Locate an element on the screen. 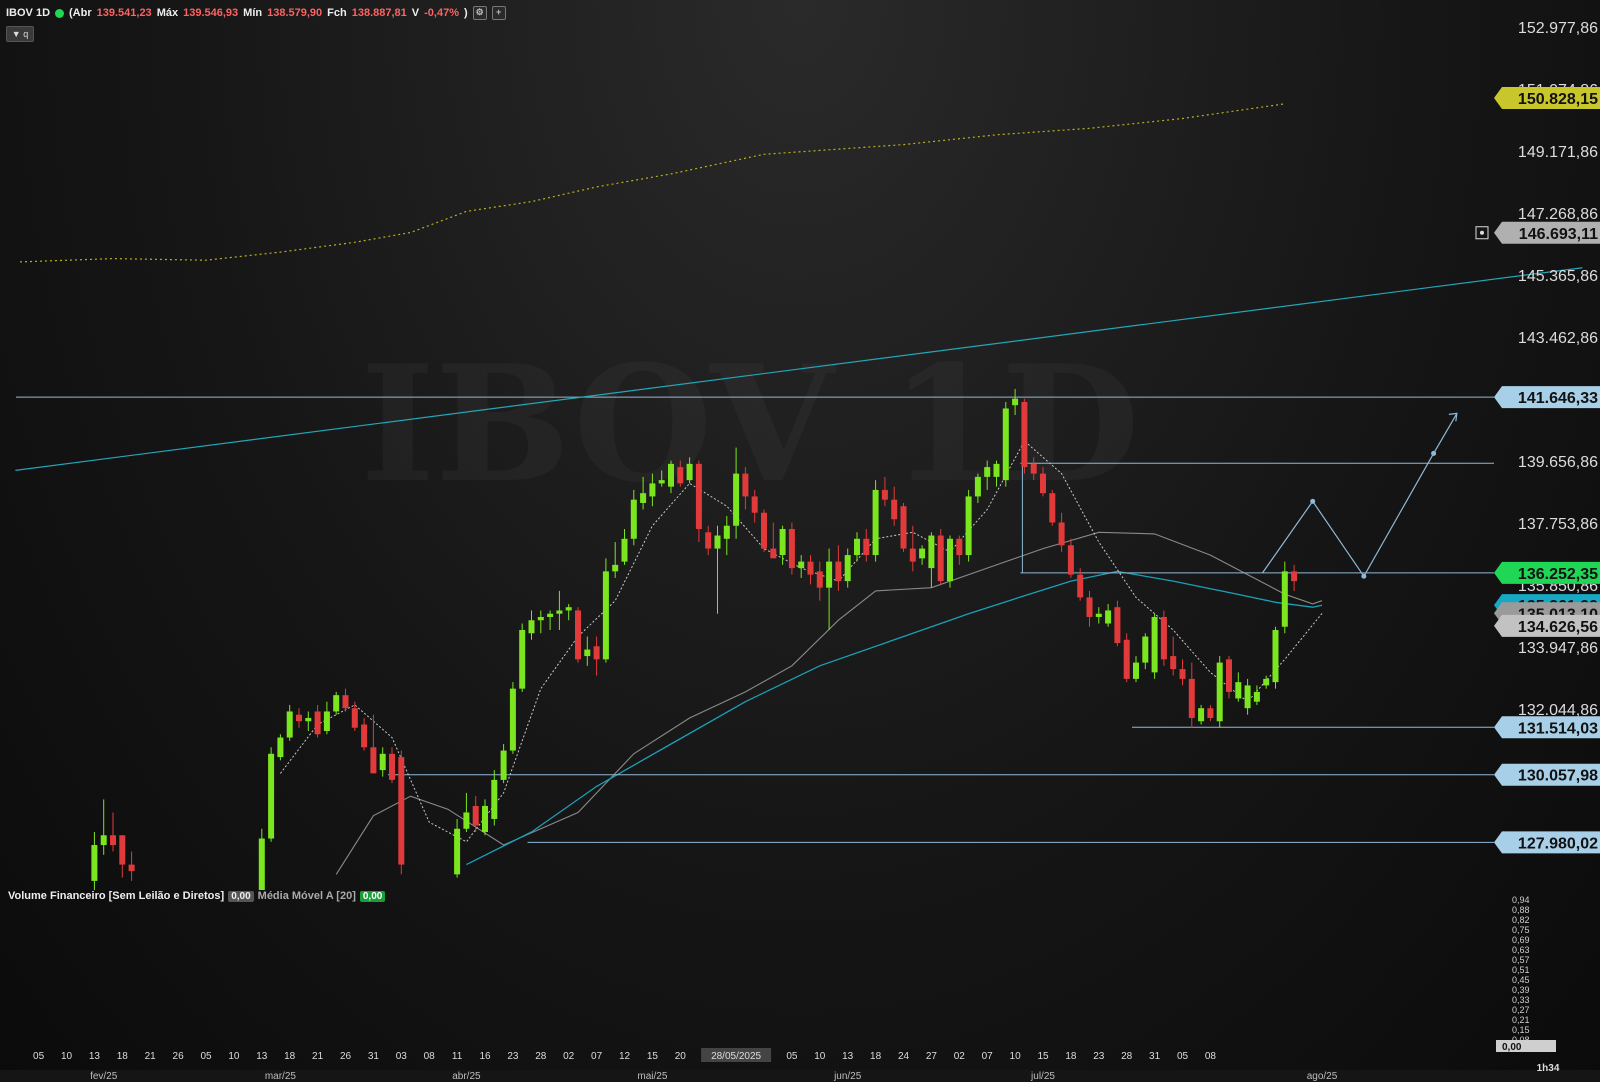 Image resolution: width=1600 pixels, height=1082 pixels. volume-scale-label: 0,39 is located at coordinates (1521, 990).